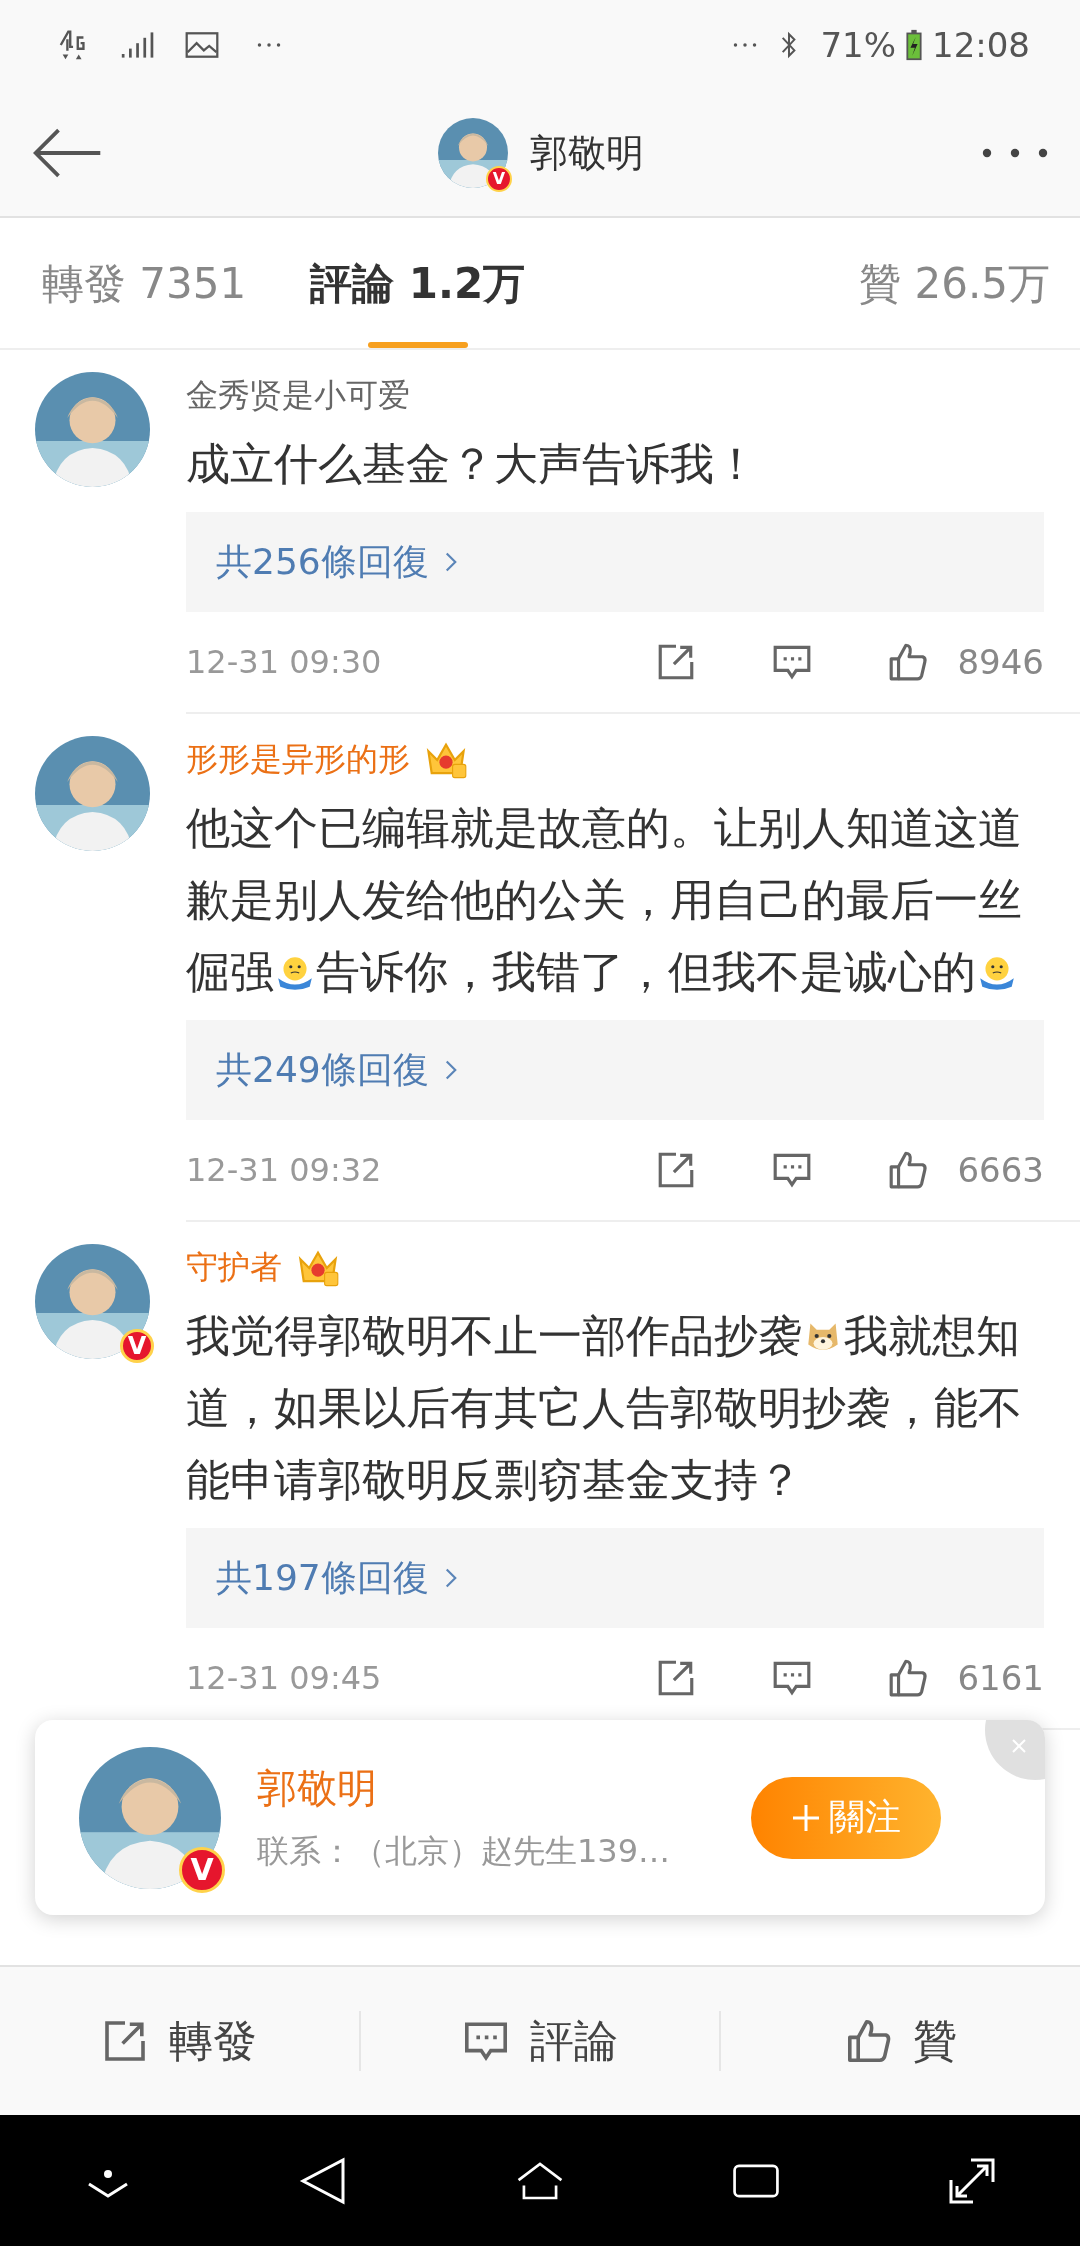 This screenshot has height=2246, width=1080. I want to click on like-count: 6161, so click(1000, 1678).